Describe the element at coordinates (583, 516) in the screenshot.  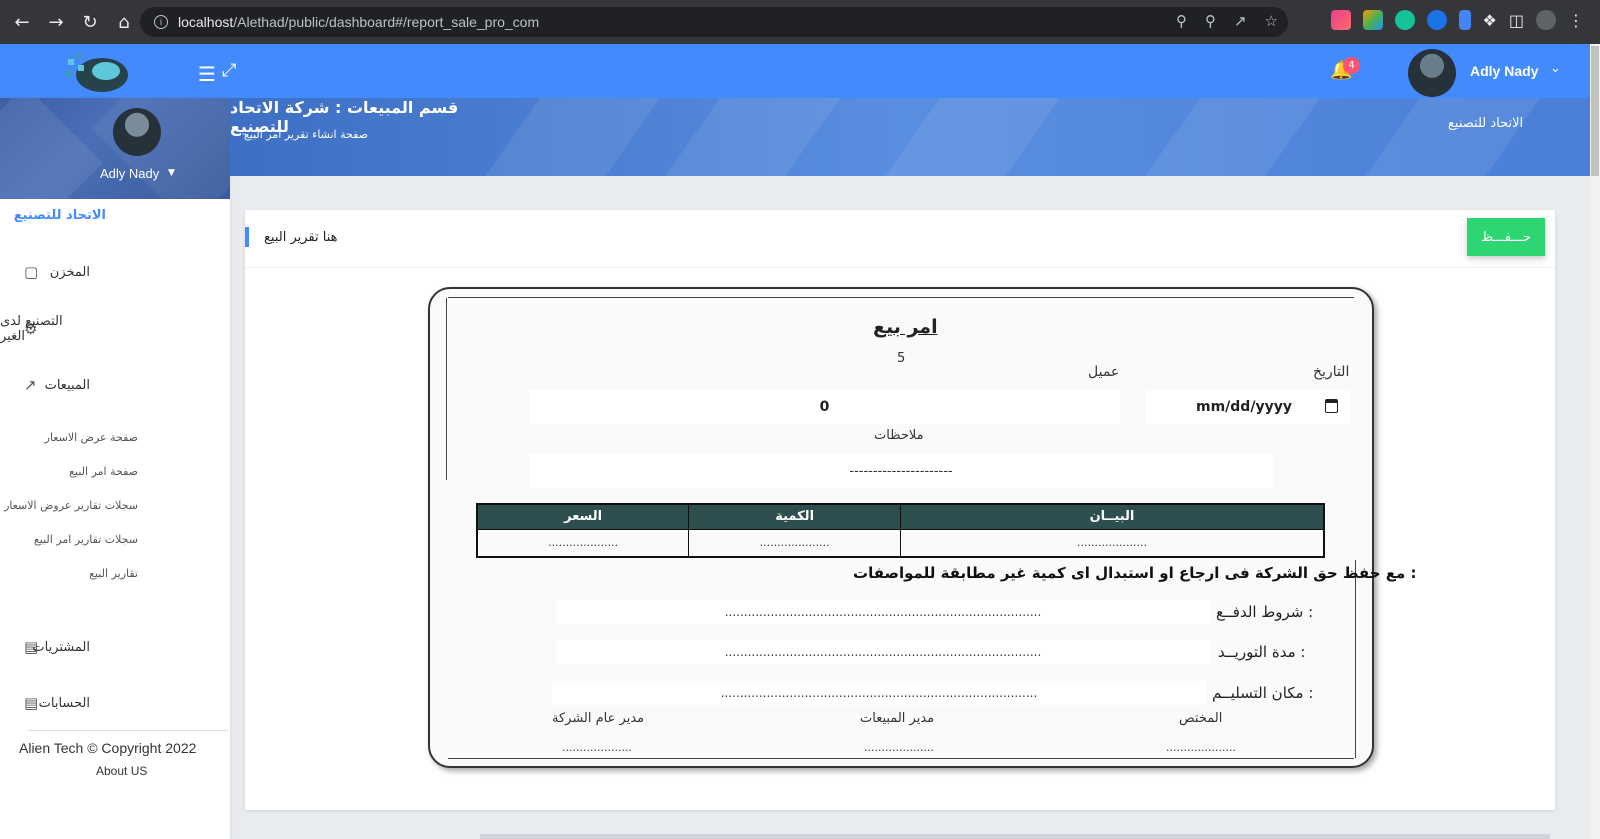
I see `column-header-price: السعر` at that location.